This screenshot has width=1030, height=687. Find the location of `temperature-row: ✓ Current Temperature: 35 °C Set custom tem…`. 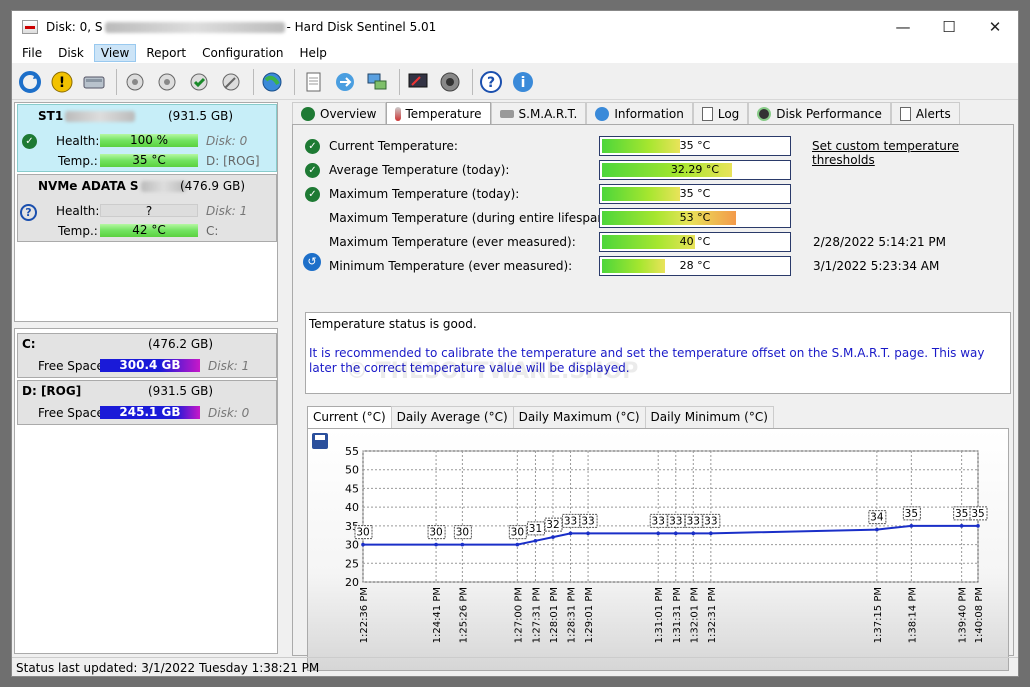

temperature-row: ✓ Current Temperature: 35 °C Set custom tem… is located at coordinates (653, 151).